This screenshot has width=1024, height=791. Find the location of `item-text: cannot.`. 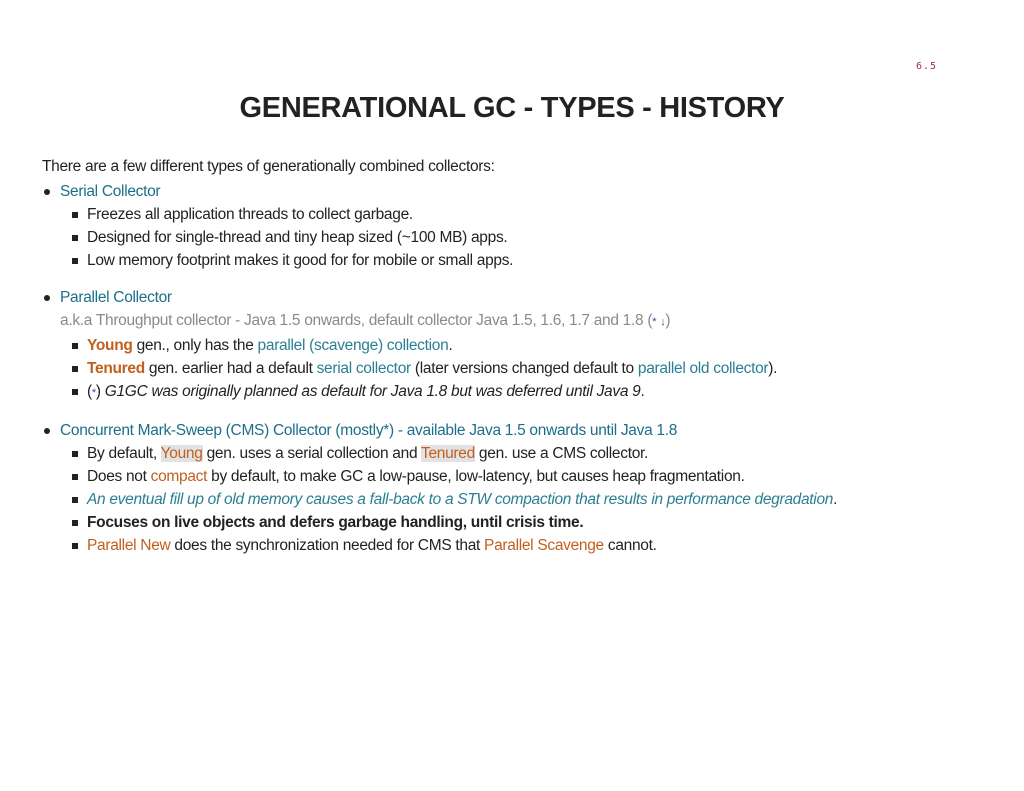

item-text: cannot. is located at coordinates (630, 545).